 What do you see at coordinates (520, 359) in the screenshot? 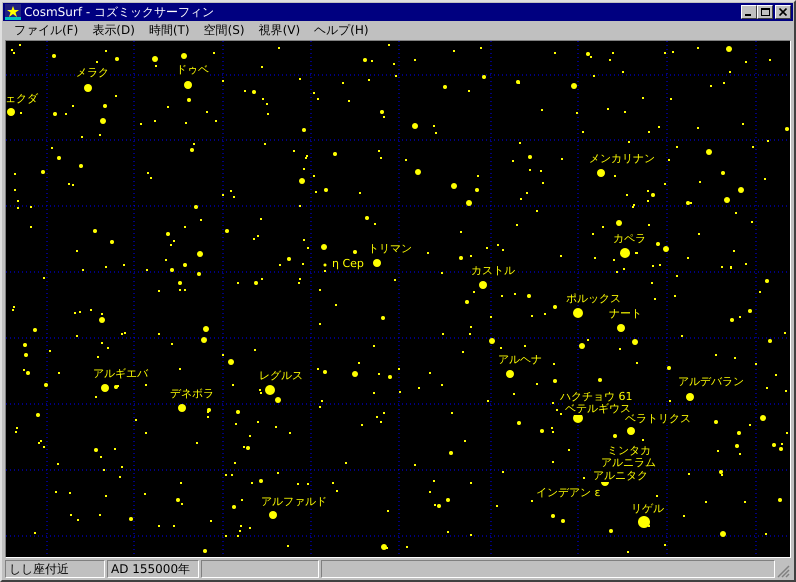
I see `star-label: アルヘナ` at bounding box center [520, 359].